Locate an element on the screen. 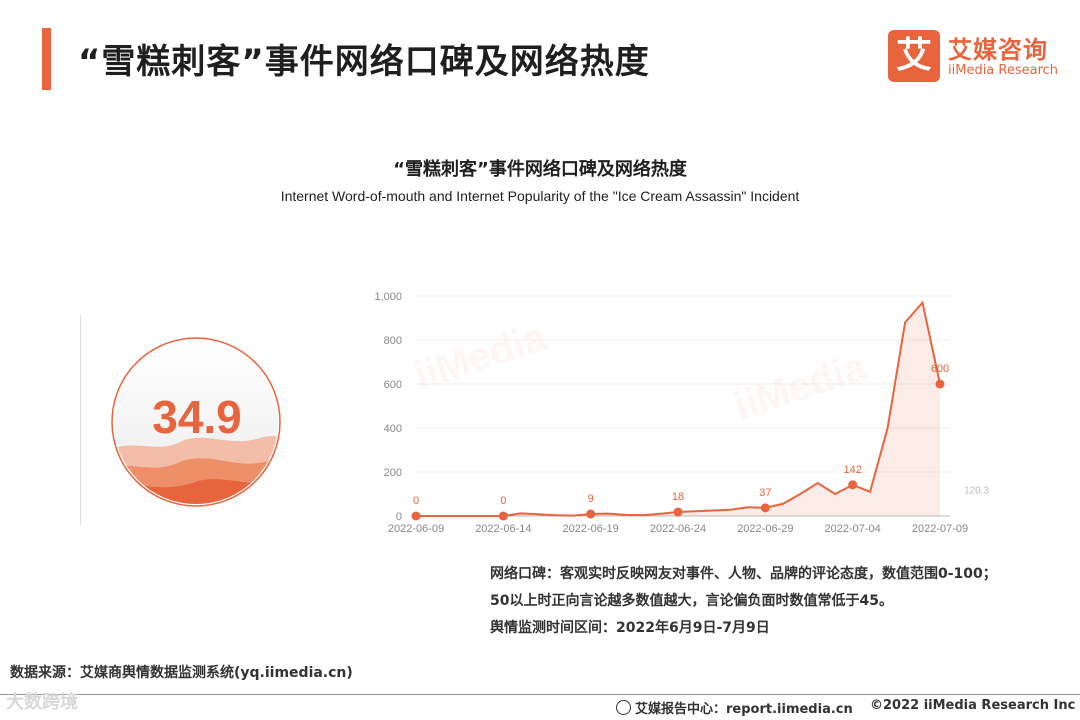  watermark-text-1: iiMedia is located at coordinates (480, 357).